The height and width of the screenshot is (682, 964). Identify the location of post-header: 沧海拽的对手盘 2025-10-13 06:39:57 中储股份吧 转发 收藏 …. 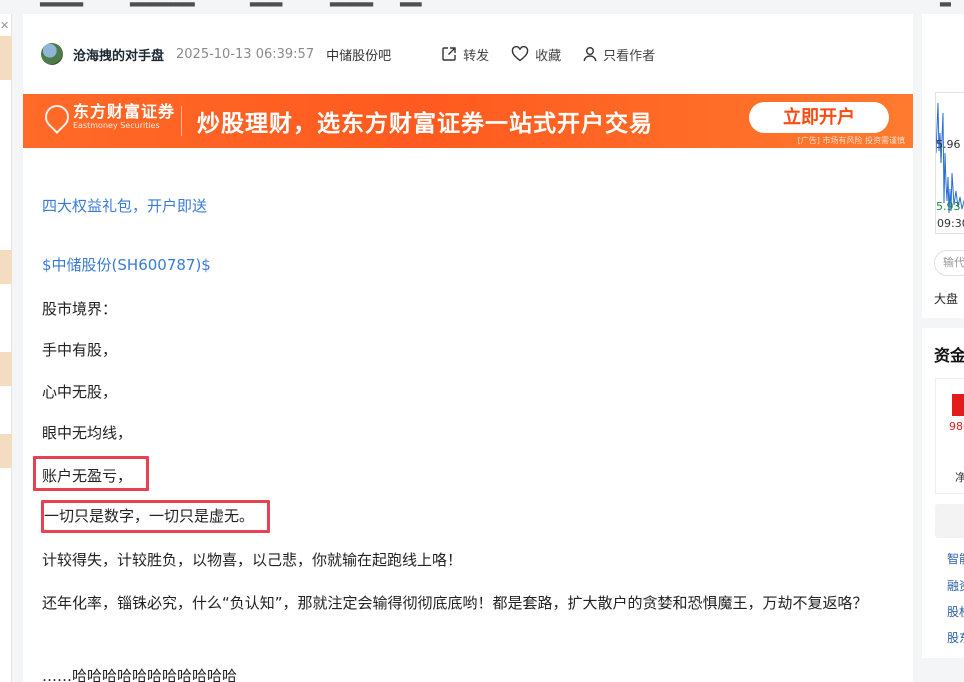
(468, 54).